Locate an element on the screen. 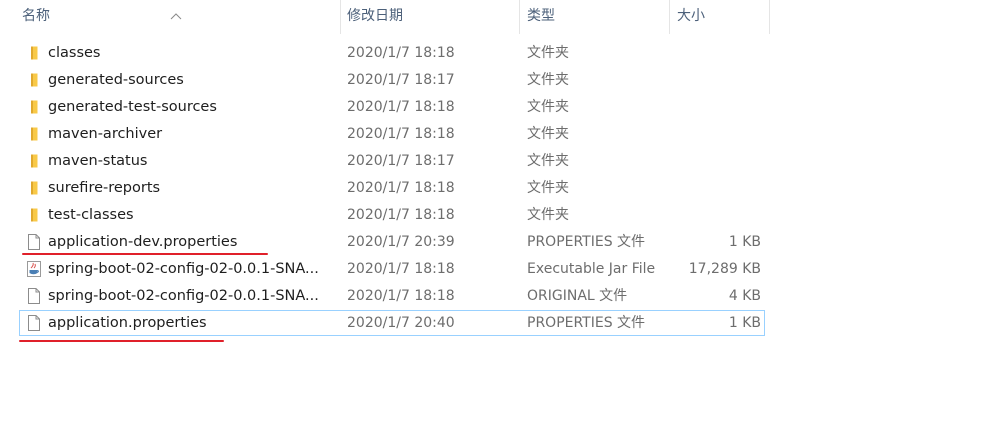 The image size is (1007, 426). file-type: ORIGINAL 文件 is located at coordinates (577, 296).